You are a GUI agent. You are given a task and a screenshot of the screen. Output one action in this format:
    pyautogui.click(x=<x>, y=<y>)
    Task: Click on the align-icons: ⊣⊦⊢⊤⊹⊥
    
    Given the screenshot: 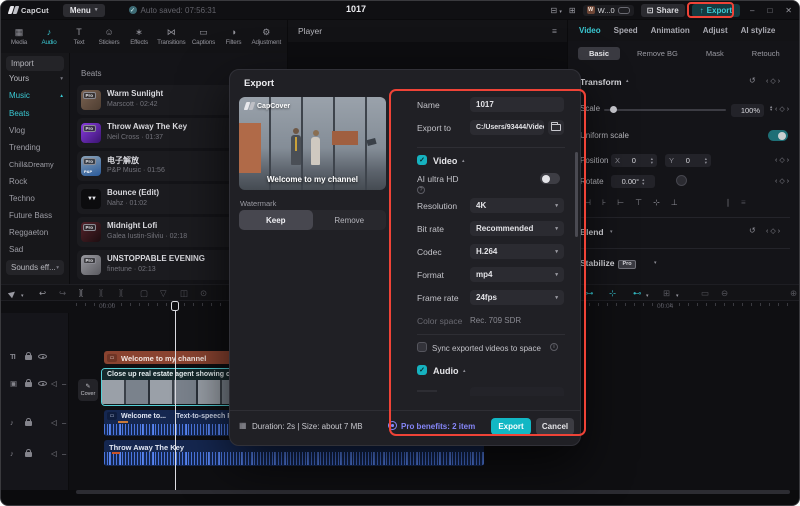 What is the action you would take?
    pyautogui.click(x=636, y=202)
    